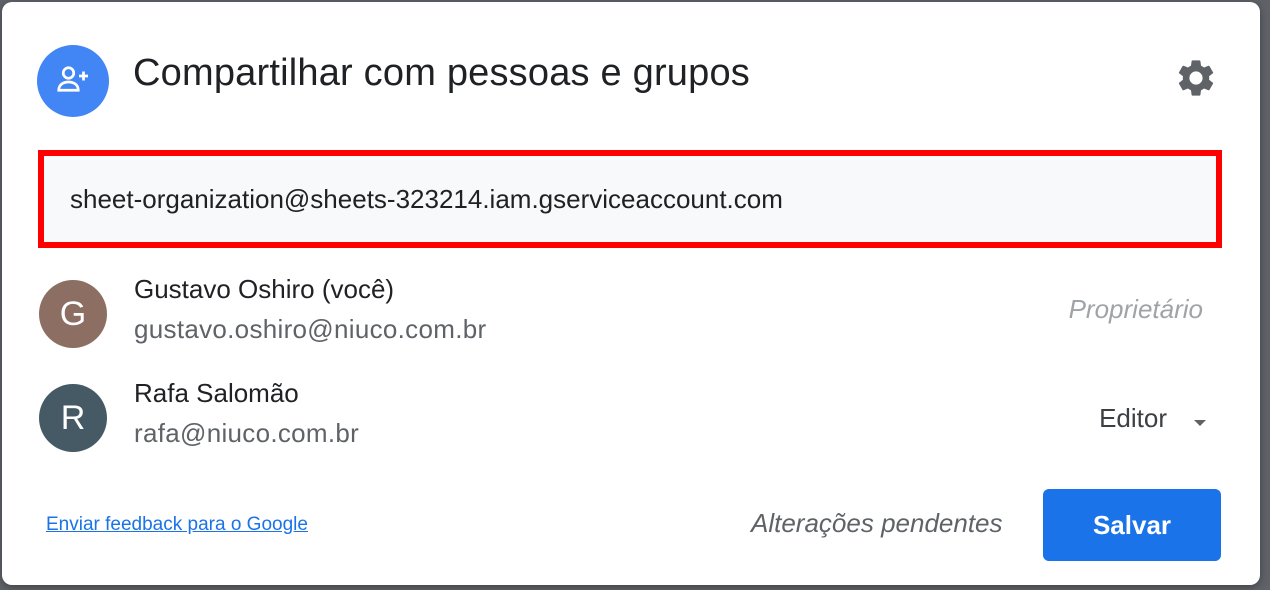 Image resolution: width=1270 pixels, height=590 pixels. What do you see at coordinates (310, 329) in the screenshot?
I see `person-email: gustavo.oshiro@niuco.com.br` at bounding box center [310, 329].